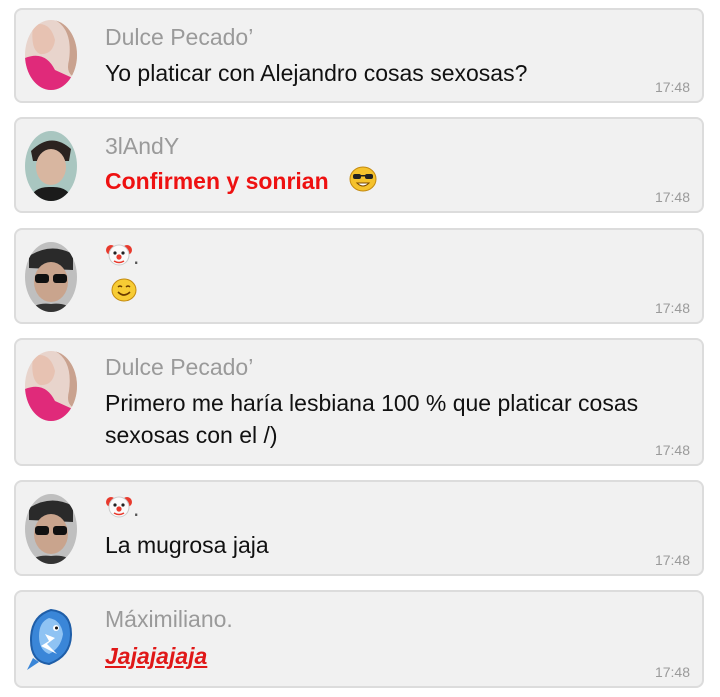 This screenshot has width=720, height=697. What do you see at coordinates (359, 528) in the screenshot?
I see `chat-message: . La mugrosa jaja 17:48` at bounding box center [359, 528].